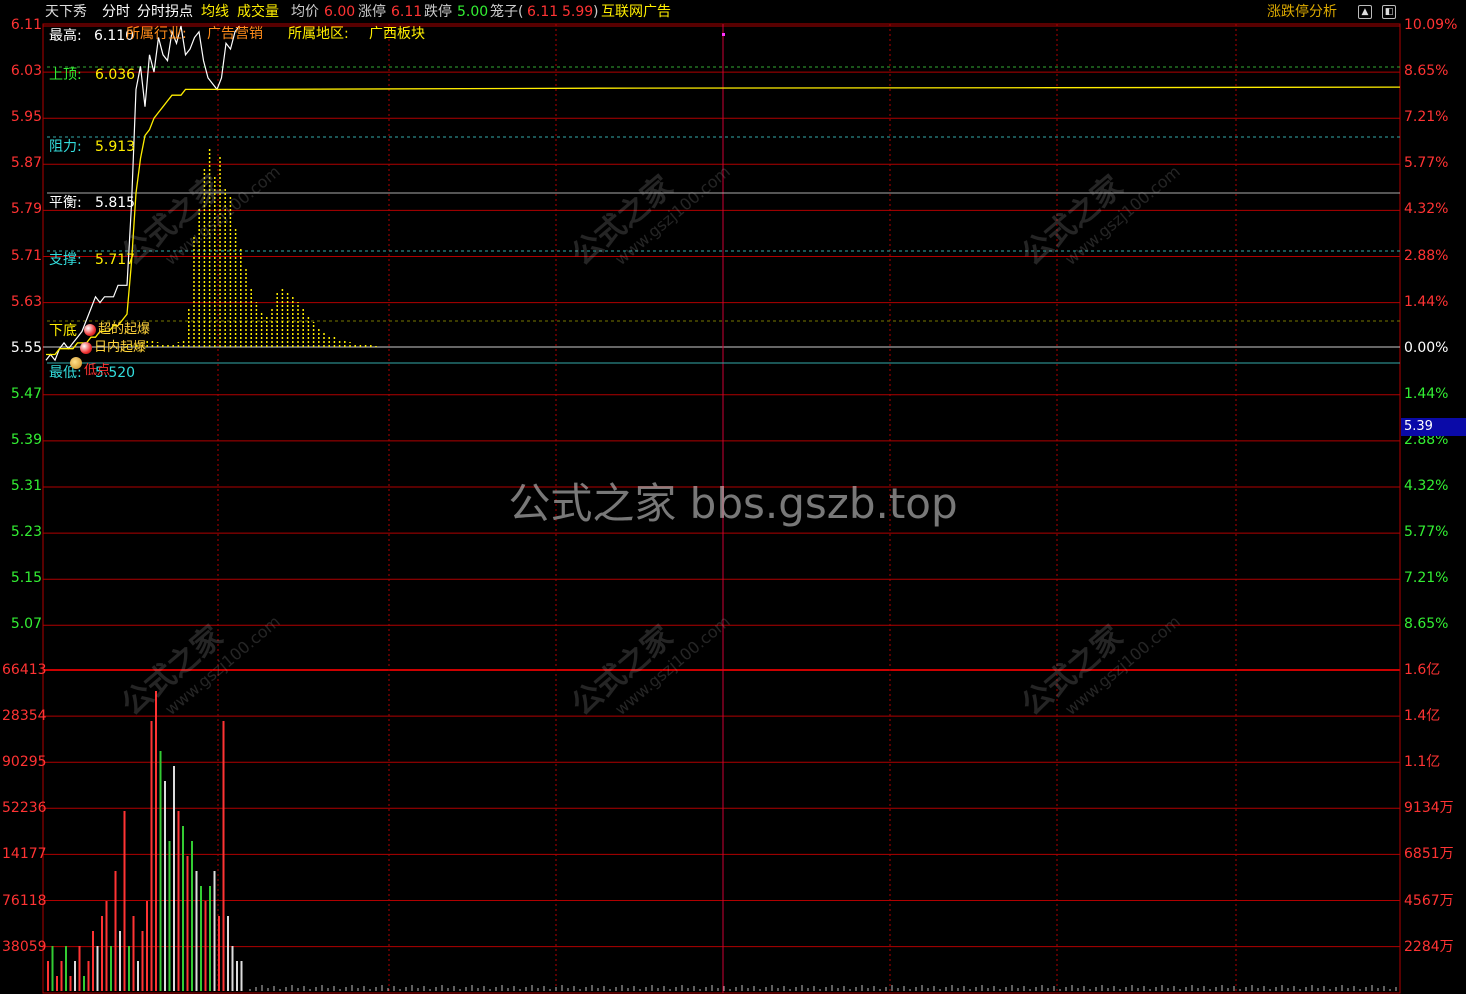 This screenshot has width=1466, height=994. What do you see at coordinates (1389, 12) in the screenshot?
I see `window-icon: ◧` at bounding box center [1389, 12].